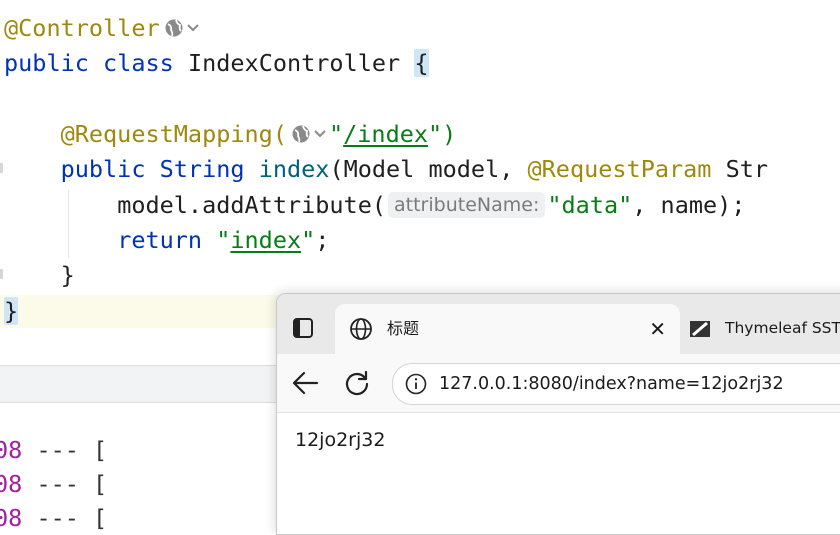 The image size is (840, 535). I want to click on keyword-class: class, so click(138, 63).